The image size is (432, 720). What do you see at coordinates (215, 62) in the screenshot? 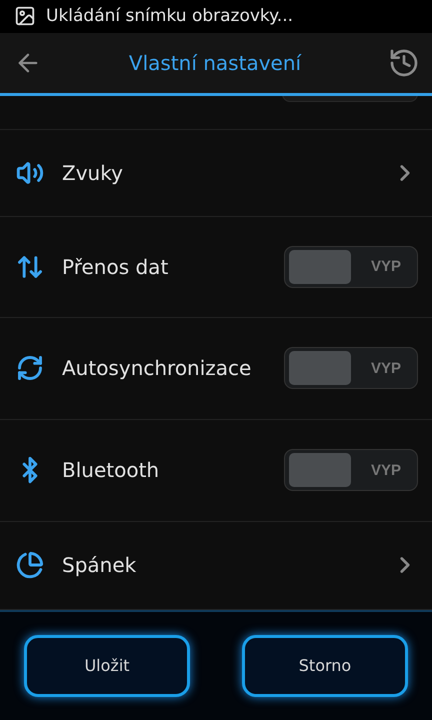
I see `screen-title: Vlastní nastavení` at bounding box center [215, 62].